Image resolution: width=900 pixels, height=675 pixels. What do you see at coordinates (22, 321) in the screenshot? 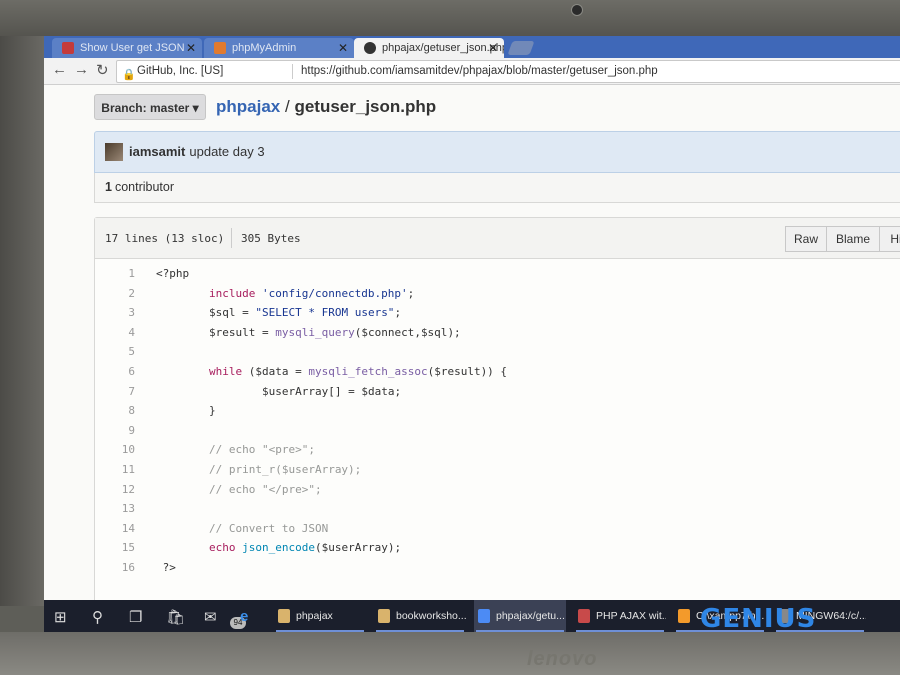
I see `laptop-bezel-left` at bounding box center [22, 321].